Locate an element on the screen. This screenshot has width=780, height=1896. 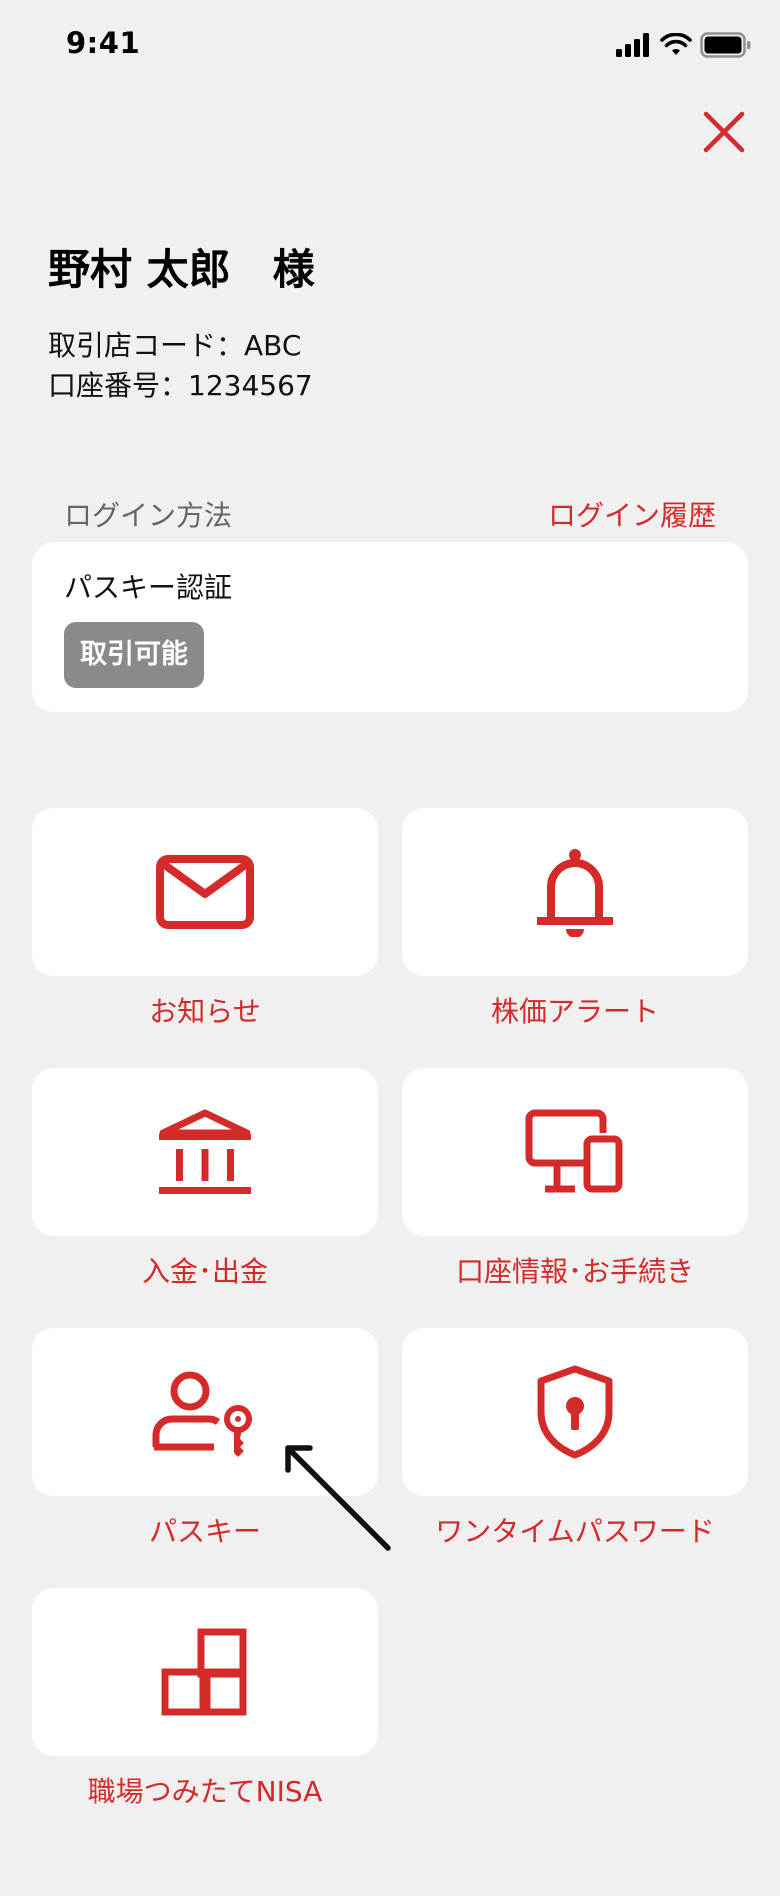
login-method-value: パスキー認証 is located at coordinates (148, 587).